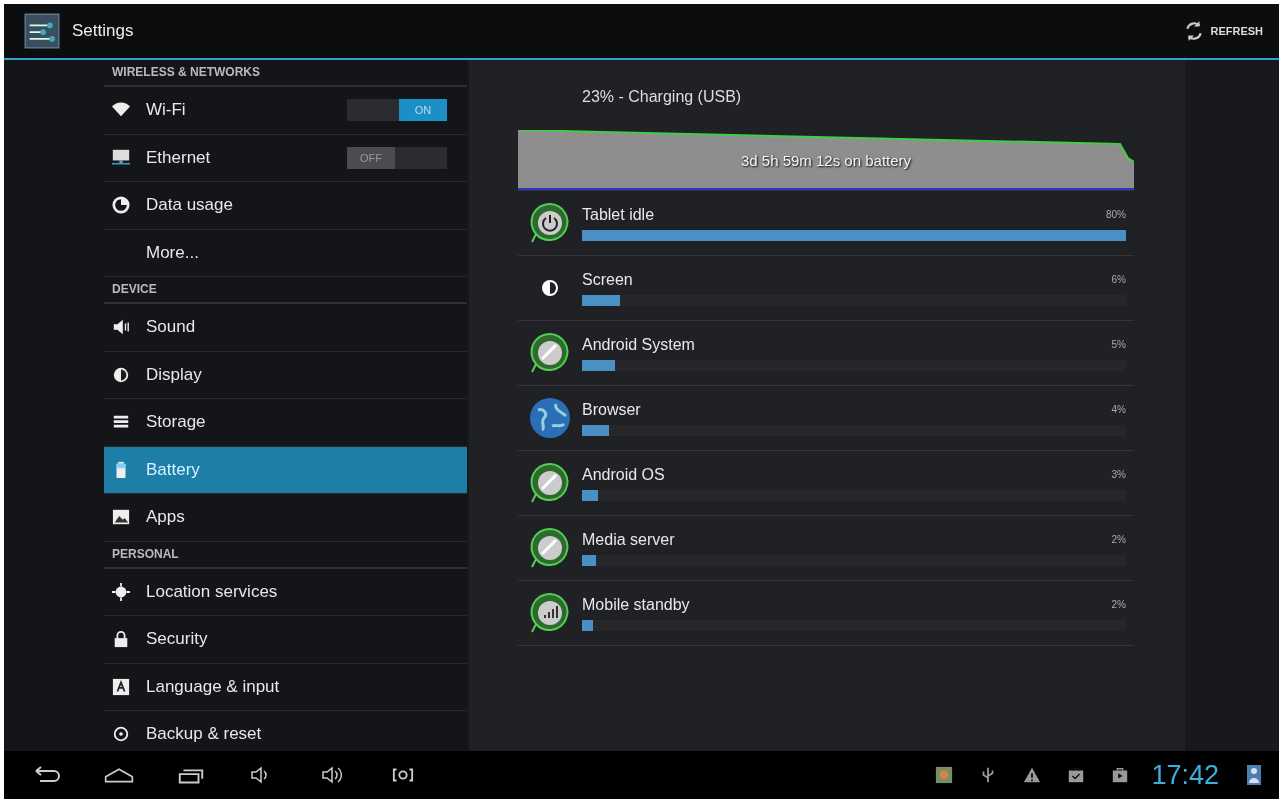 The width and height of the screenshot is (1285, 801). What do you see at coordinates (619, 214) in the screenshot?
I see `app-name: Tablet idle` at bounding box center [619, 214].